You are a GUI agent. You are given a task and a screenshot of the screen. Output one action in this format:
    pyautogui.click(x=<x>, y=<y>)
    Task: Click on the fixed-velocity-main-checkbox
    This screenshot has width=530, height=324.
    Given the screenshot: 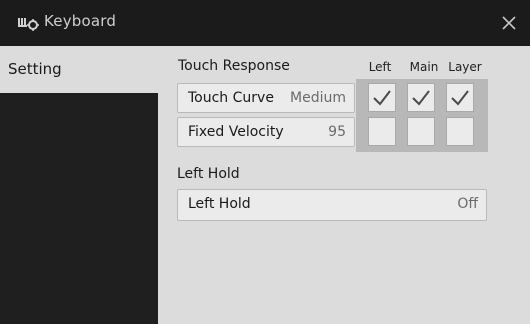 What is the action you would take?
    pyautogui.click(x=421, y=131)
    